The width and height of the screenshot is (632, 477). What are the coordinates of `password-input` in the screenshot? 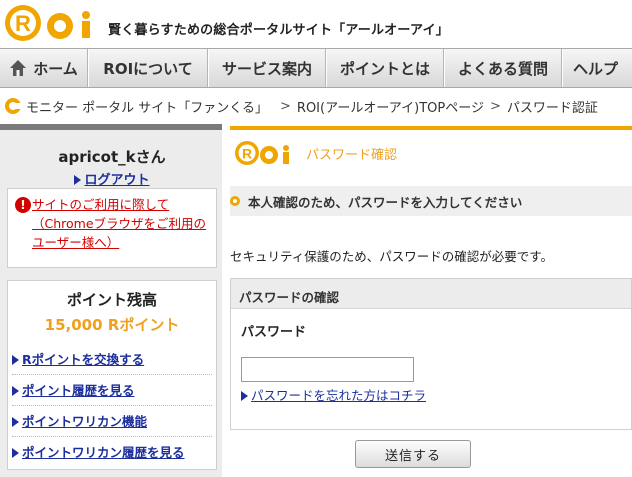 It's located at (327, 369).